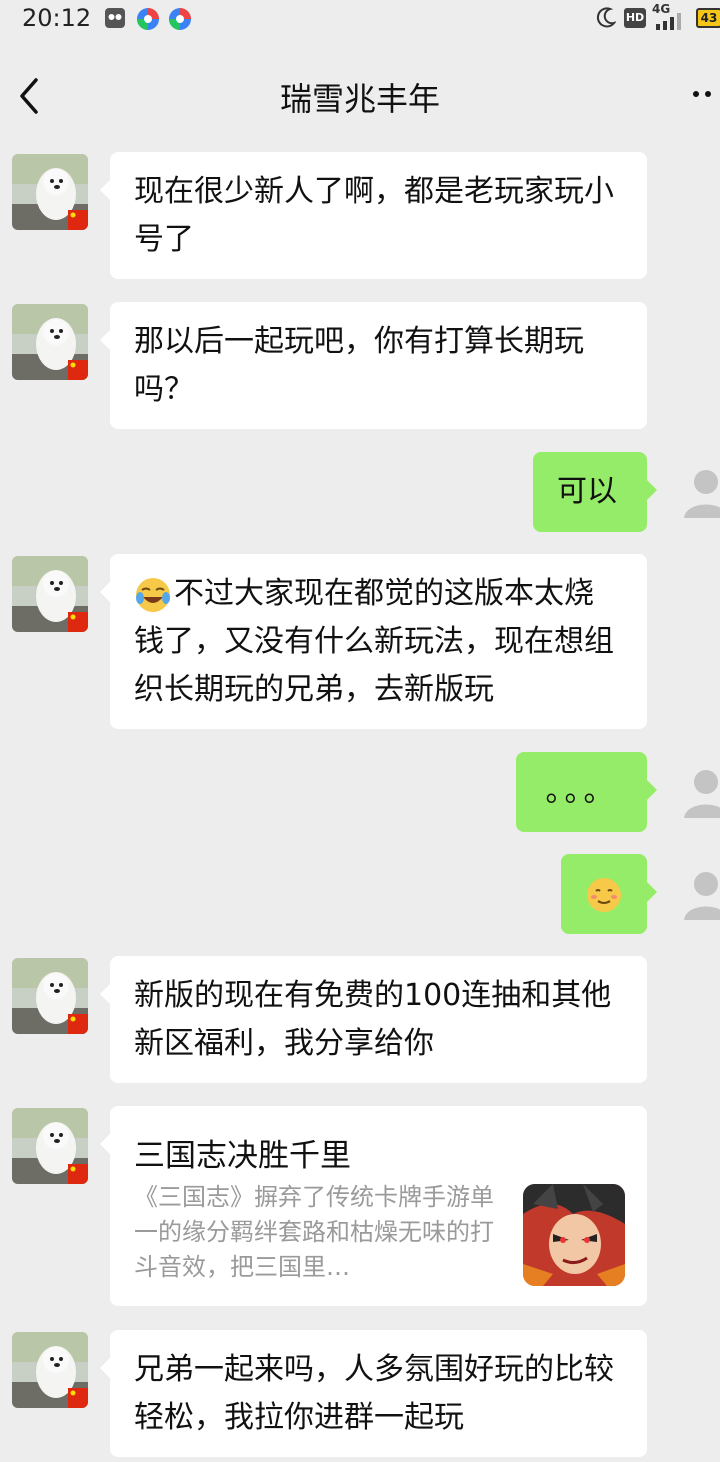 This screenshot has height=1462, width=720. I want to click on my-message-bubble, so click(609, 894).